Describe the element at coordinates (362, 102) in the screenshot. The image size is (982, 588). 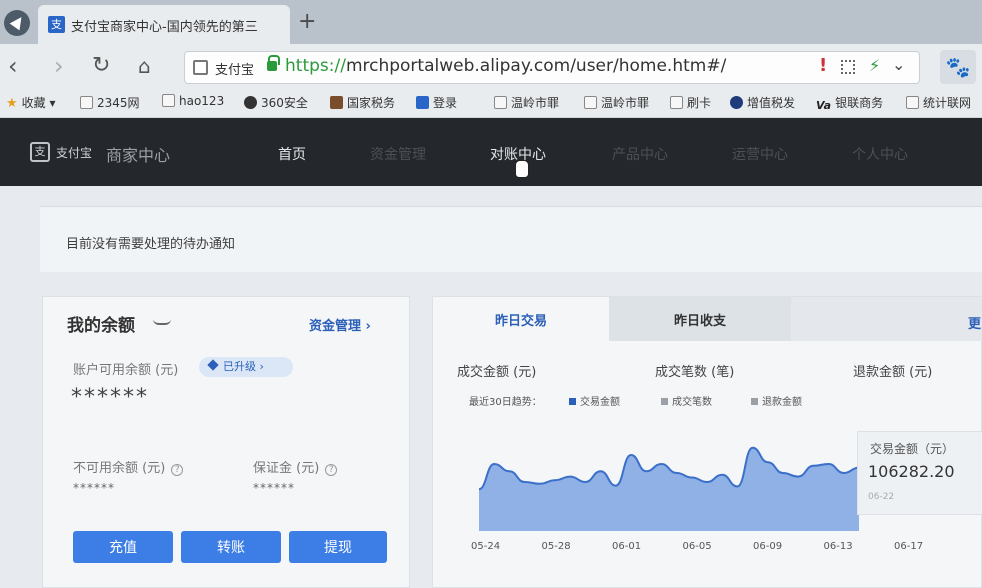
I see `bookmark-tax: 国家税务` at that location.